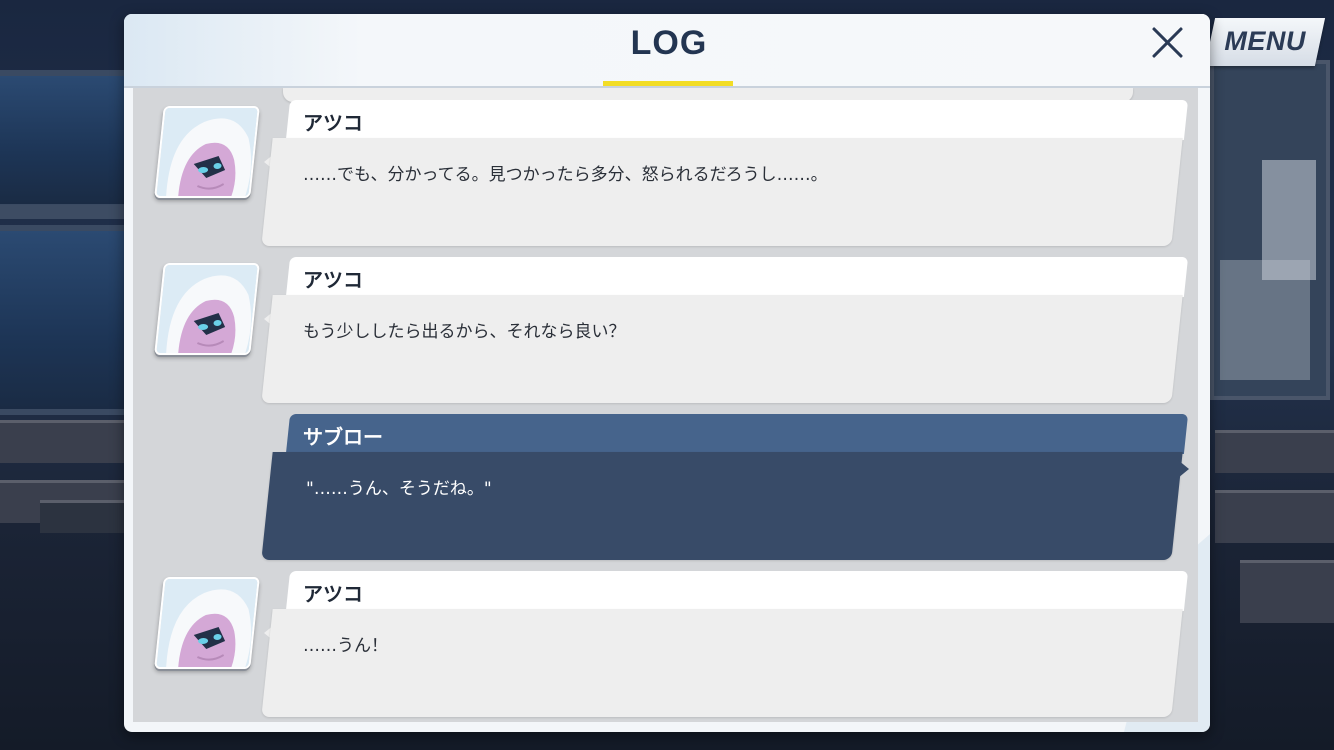 The width and height of the screenshot is (1334, 750). What do you see at coordinates (345, 646) in the screenshot?
I see `dialogue-text: ……うん！` at bounding box center [345, 646].